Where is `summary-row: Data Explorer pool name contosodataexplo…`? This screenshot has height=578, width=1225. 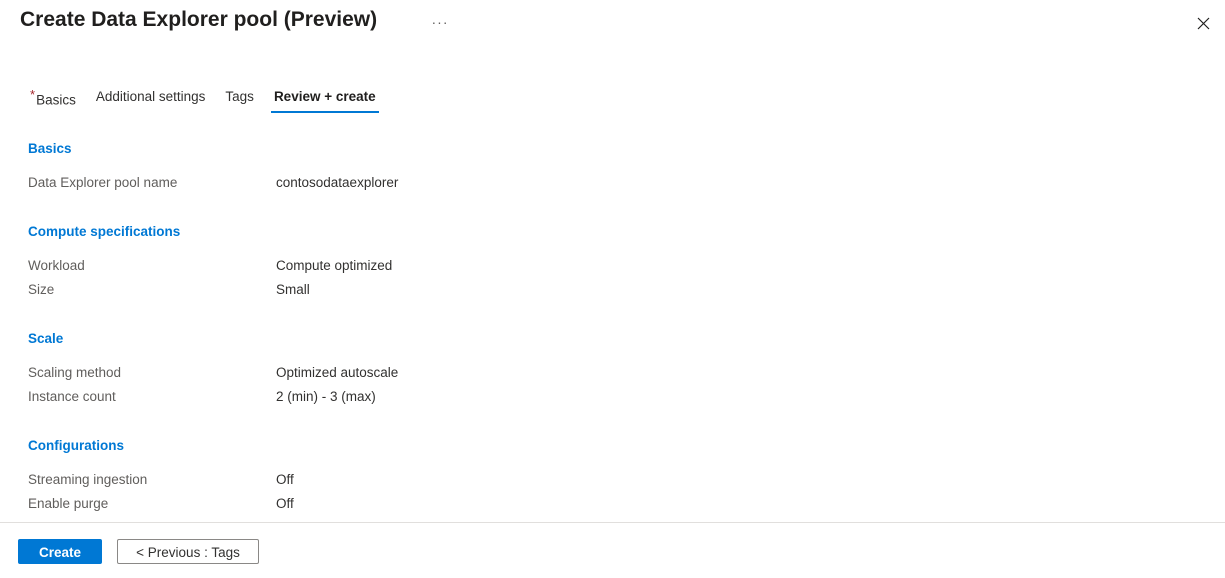
summary-row: Data Explorer pool name contosodataexplo… is located at coordinates (618, 183).